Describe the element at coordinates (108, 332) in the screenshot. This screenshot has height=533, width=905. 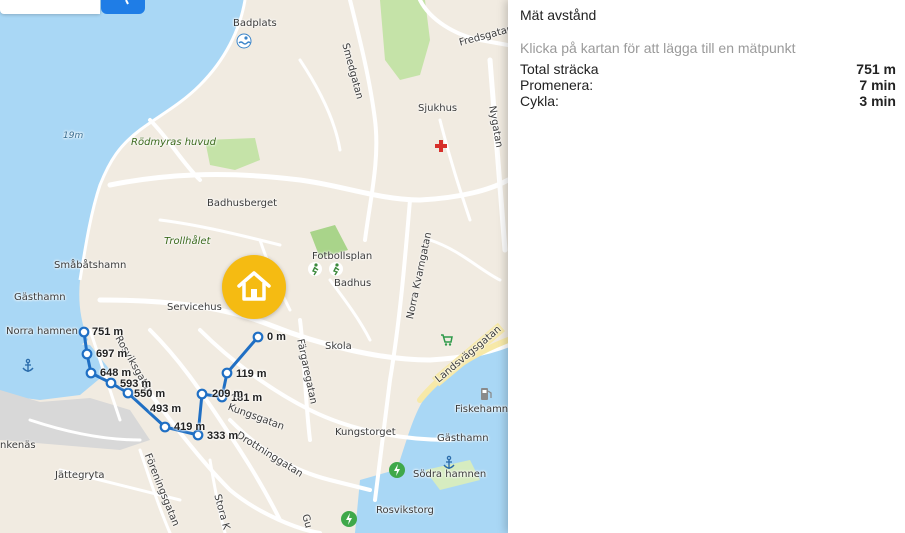
I see `measure-label: 751 m` at that location.